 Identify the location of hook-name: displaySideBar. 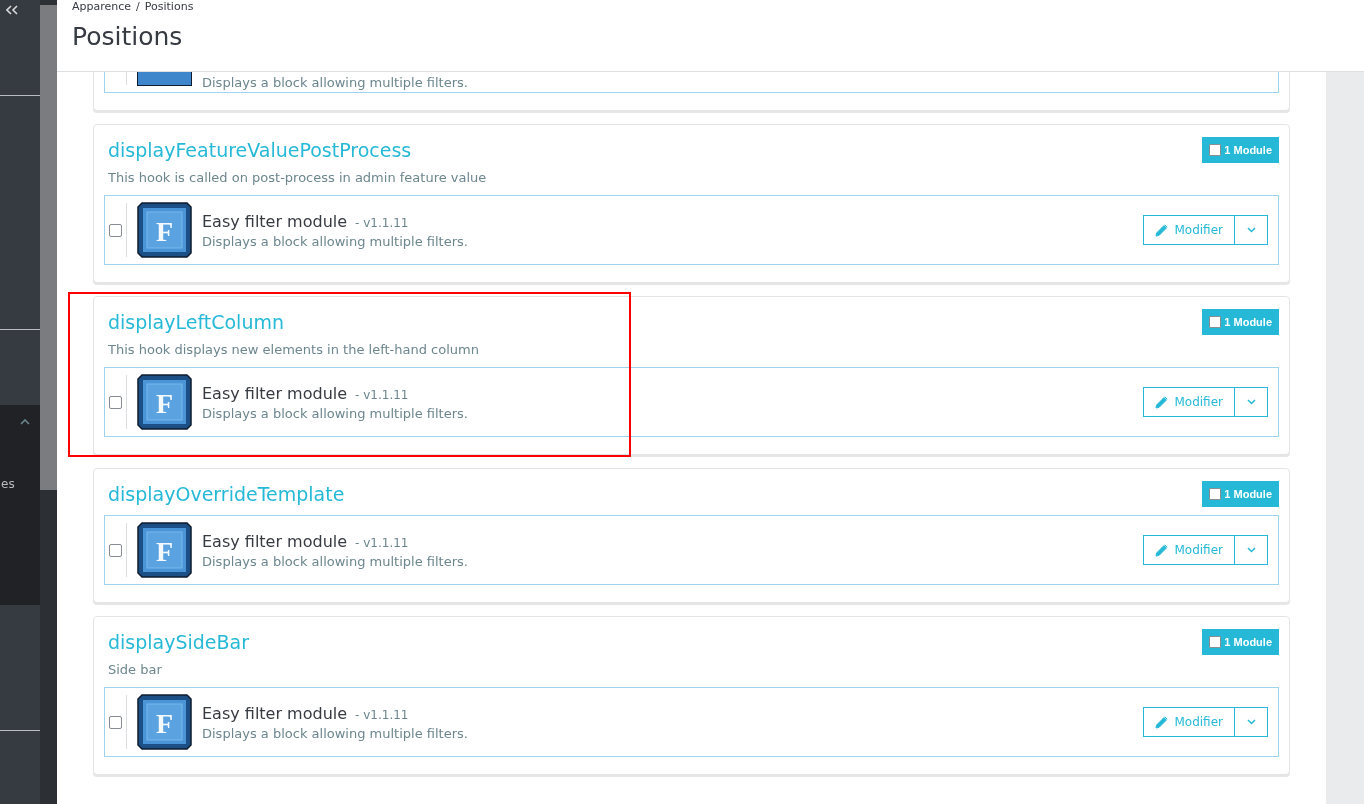
(179, 642).